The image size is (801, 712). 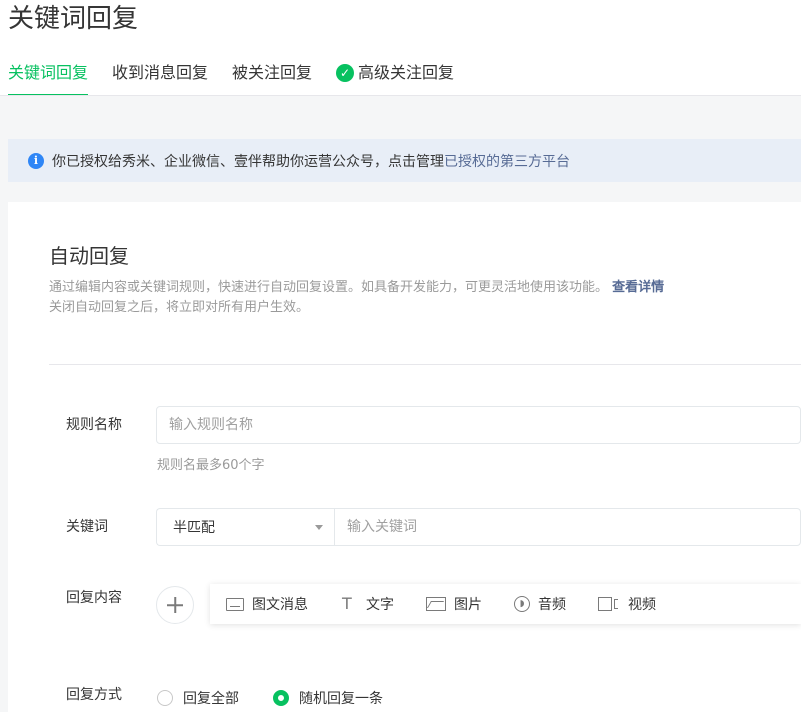 I want to click on tab-keyword-reply: 关键词回复, so click(x=48, y=79).